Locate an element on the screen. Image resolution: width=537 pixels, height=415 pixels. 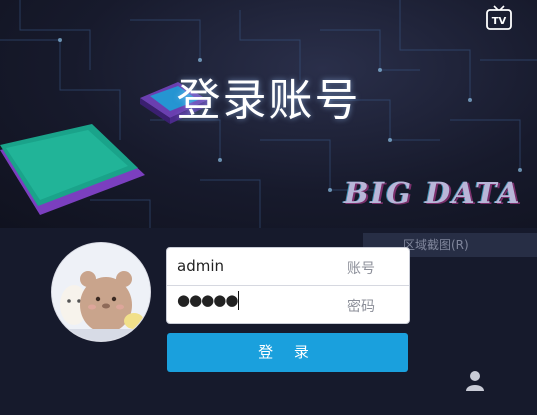
user-icon is located at coordinates (475, 380).